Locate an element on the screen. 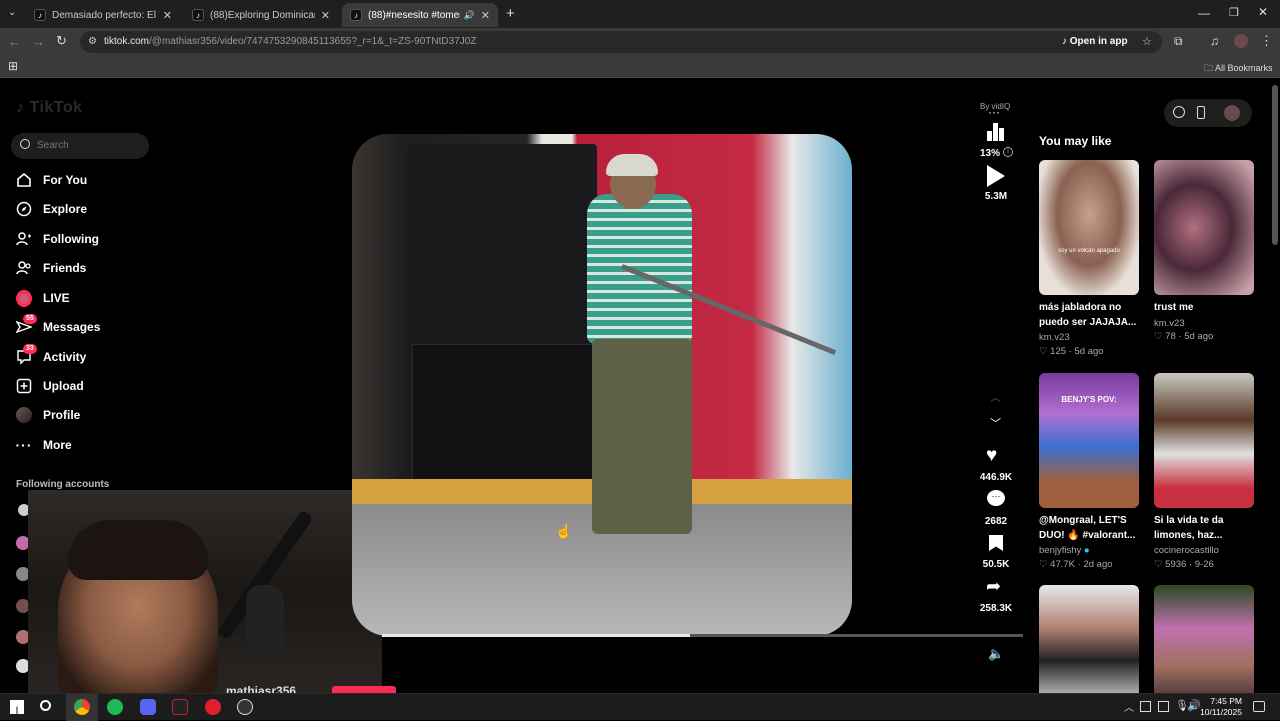 The image size is (1280, 721). comment-icon: ··· is located at coordinates (996, 498).